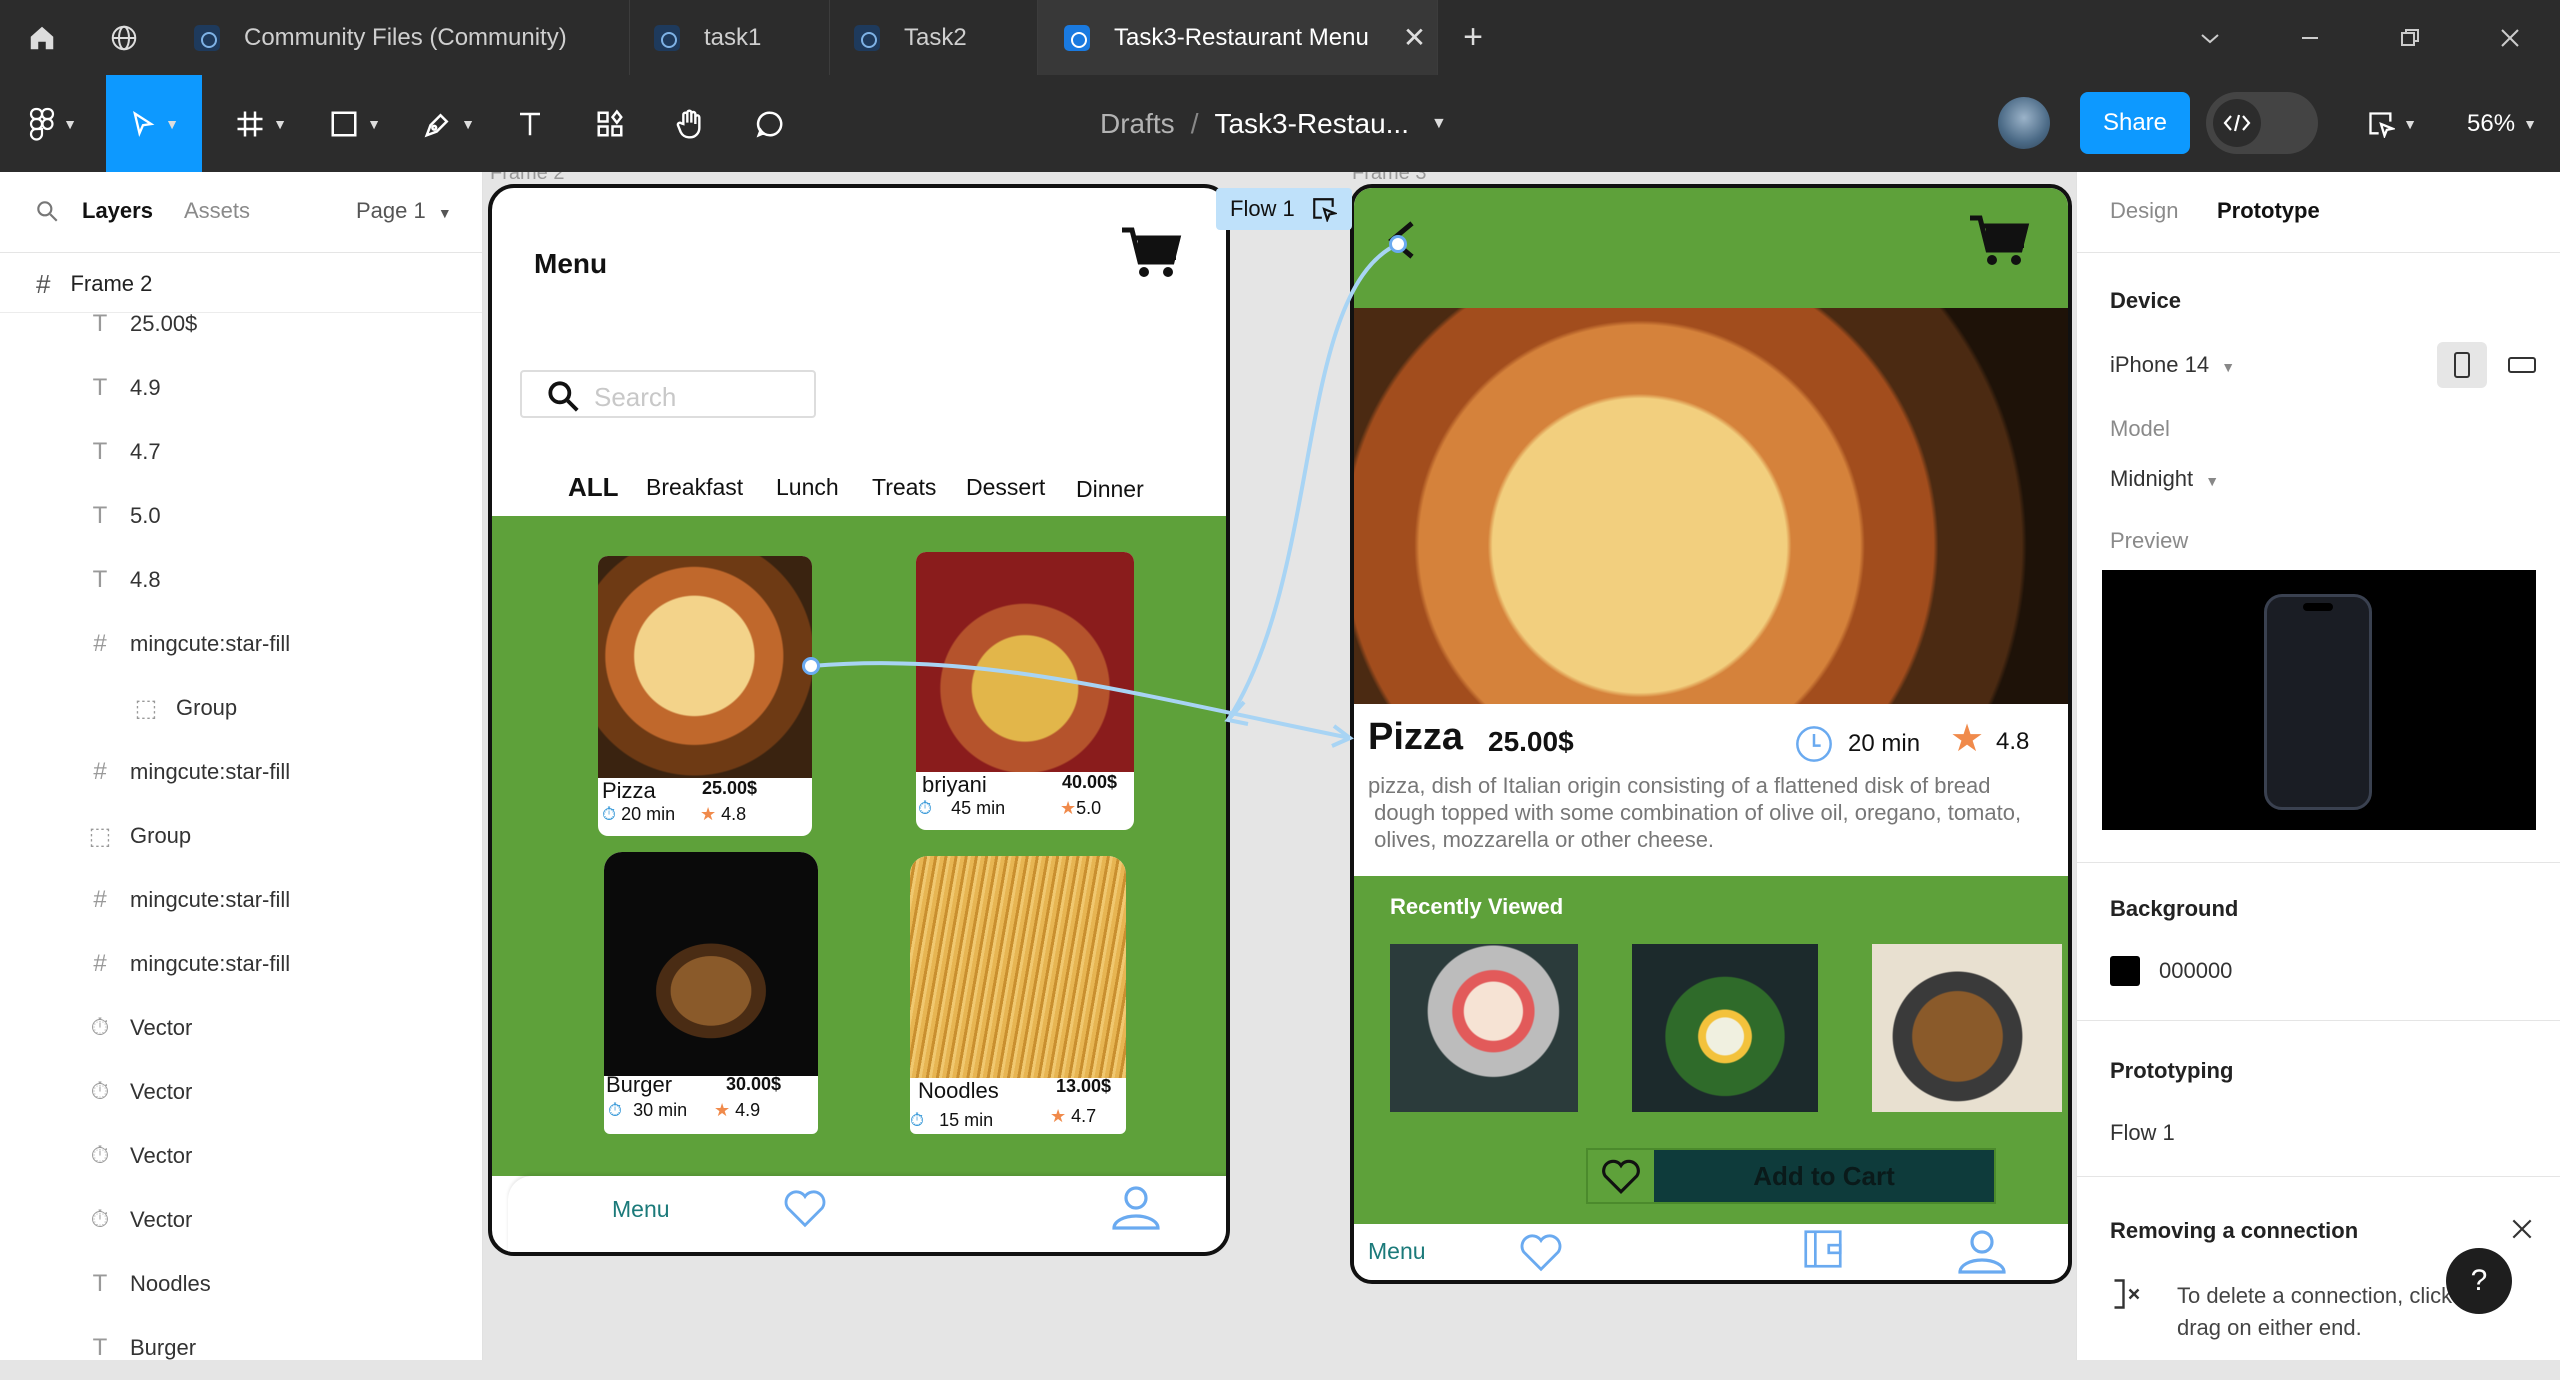  I want to click on cursor-icon, so click(144, 123).